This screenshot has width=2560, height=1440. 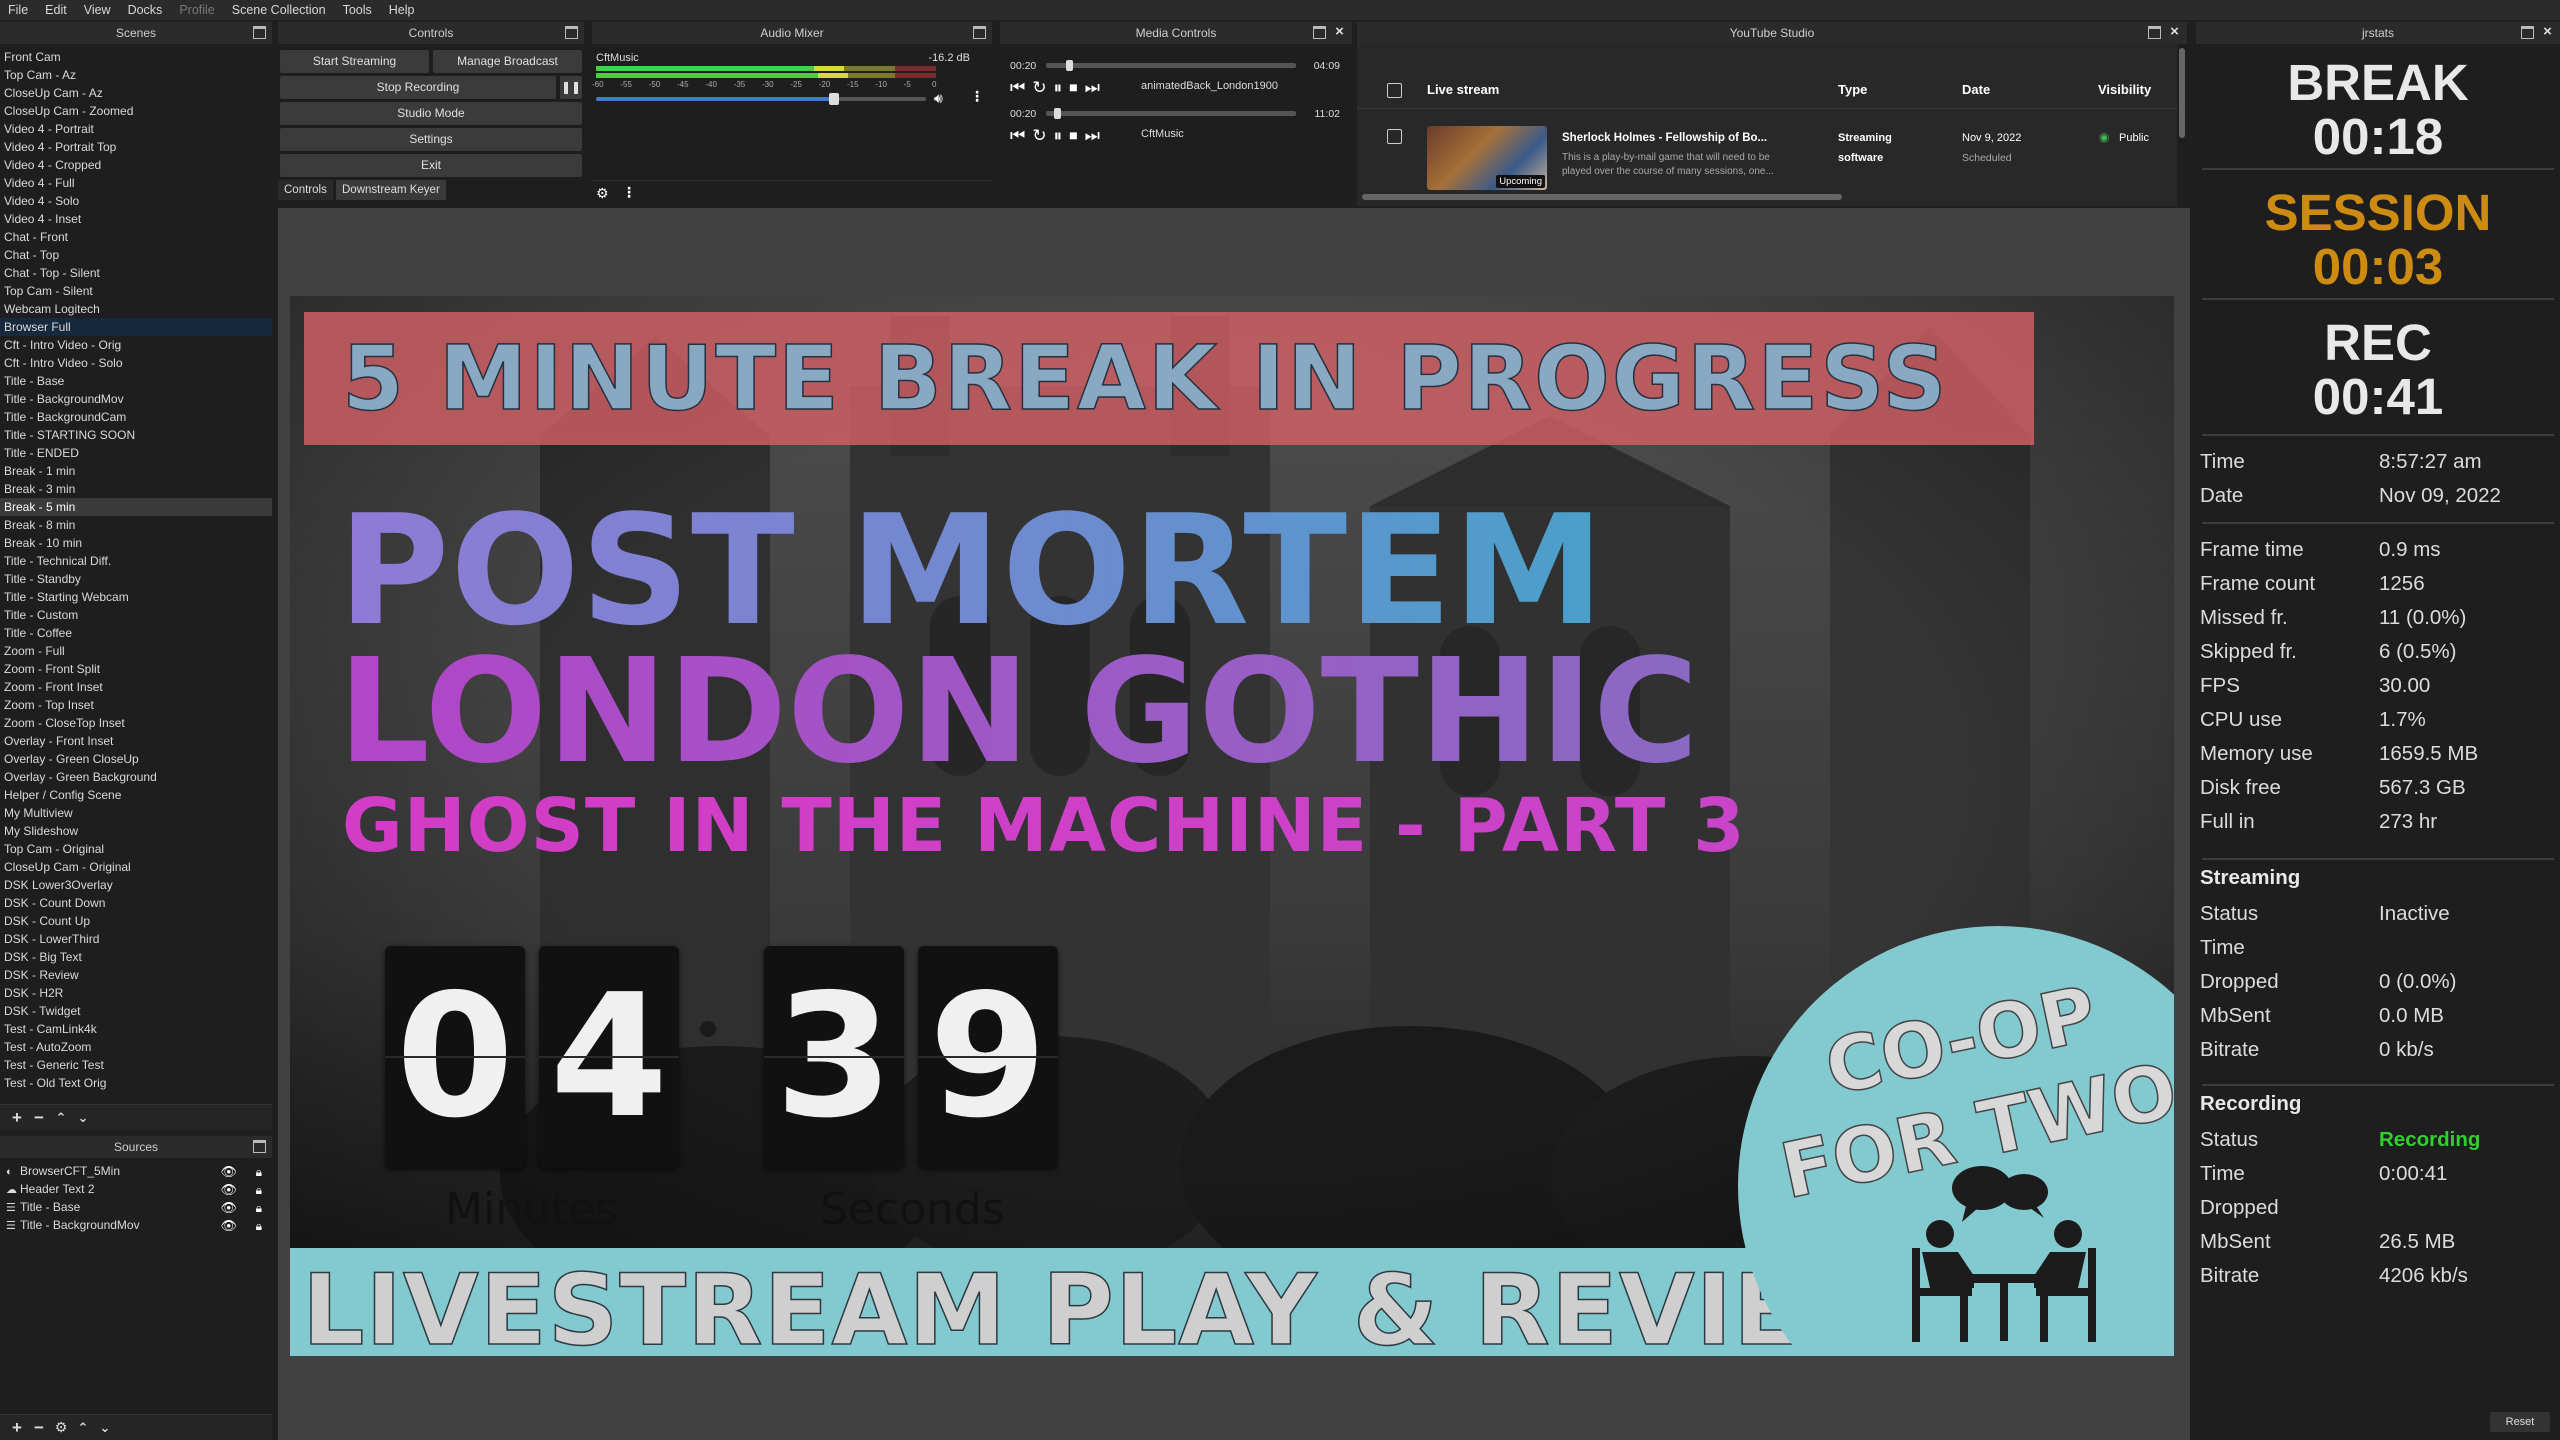 What do you see at coordinates (431, 165) in the screenshot?
I see `exit-button: Exit` at bounding box center [431, 165].